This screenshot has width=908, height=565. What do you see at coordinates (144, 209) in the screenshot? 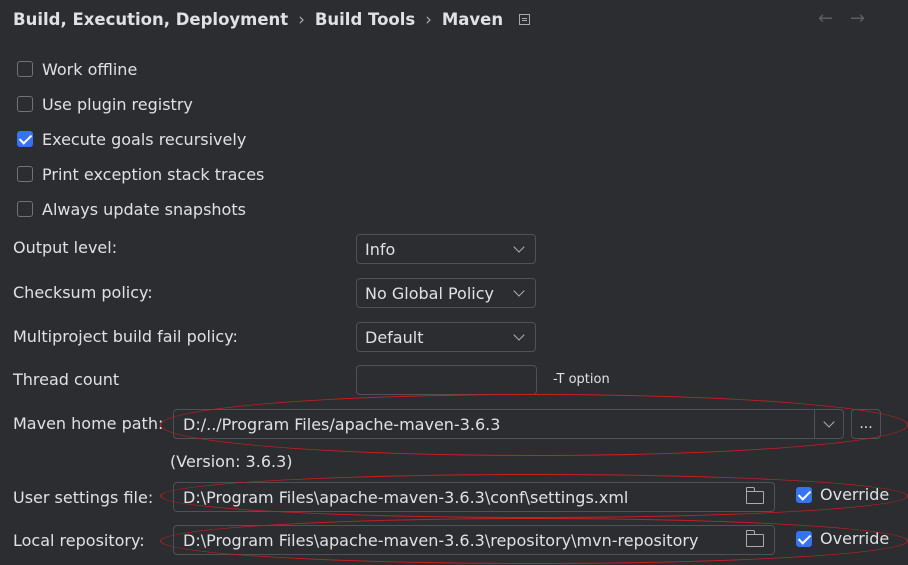
I see `checkbox-label: Always update snapshots` at bounding box center [144, 209].